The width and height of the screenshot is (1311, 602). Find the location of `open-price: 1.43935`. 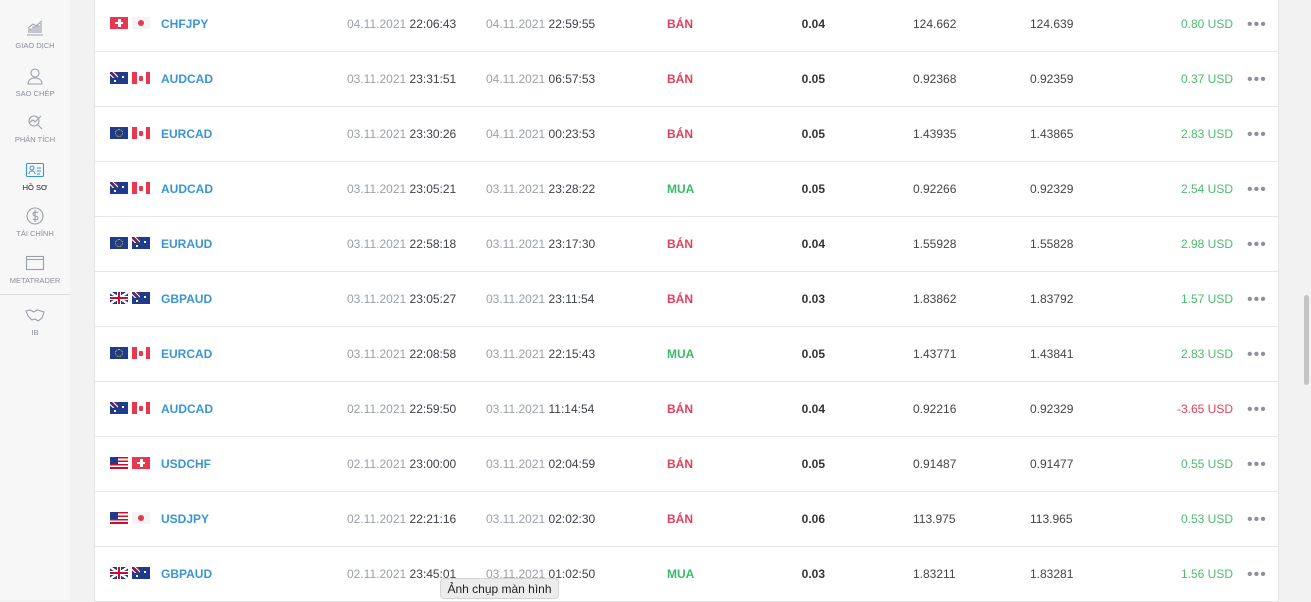

open-price: 1.43935 is located at coordinates (935, 134).